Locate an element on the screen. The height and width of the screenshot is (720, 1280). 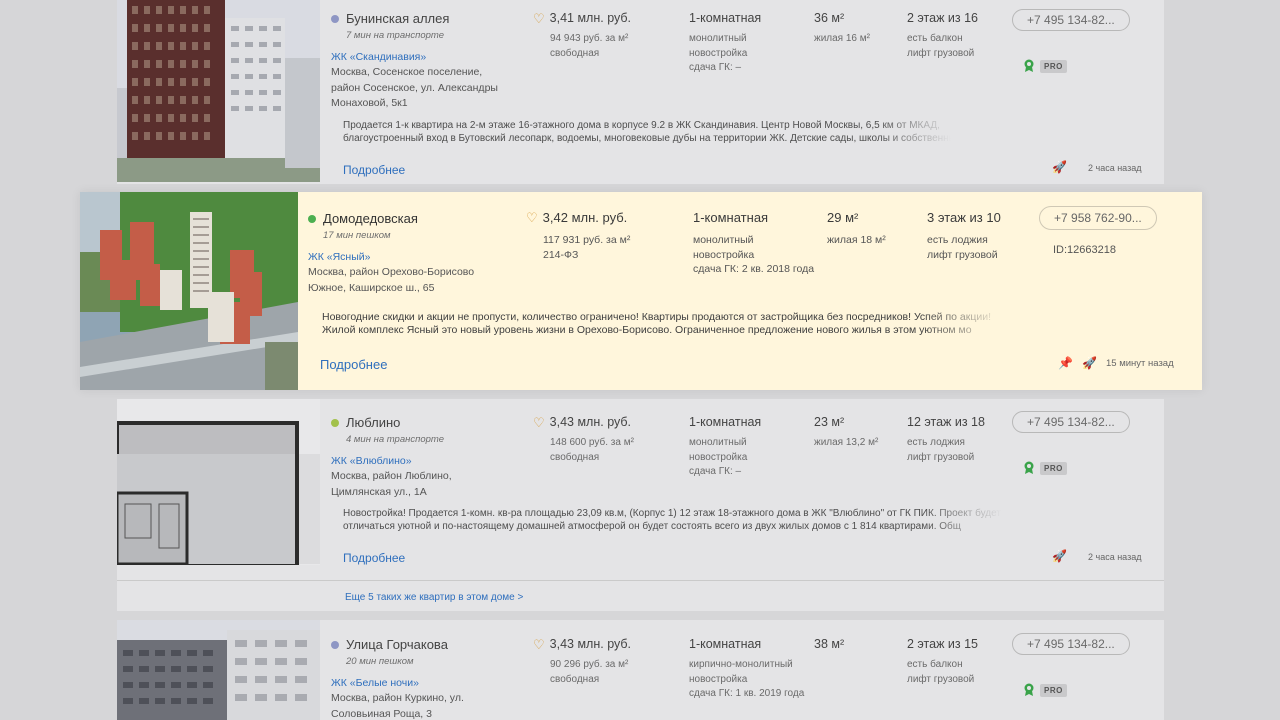
area: 36 м² is located at coordinates (829, 18).